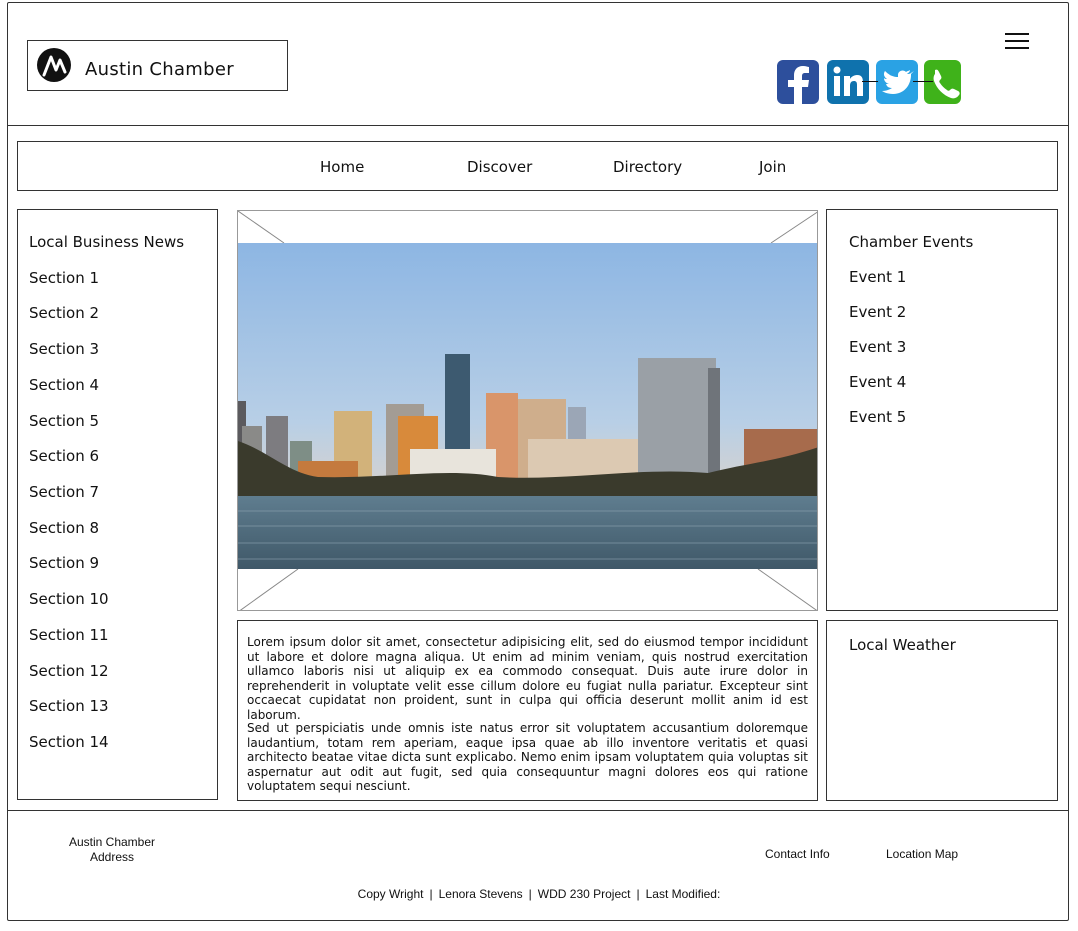 The image size is (1078, 931). I want to click on events-heading: Chamber Events, so click(911, 242).